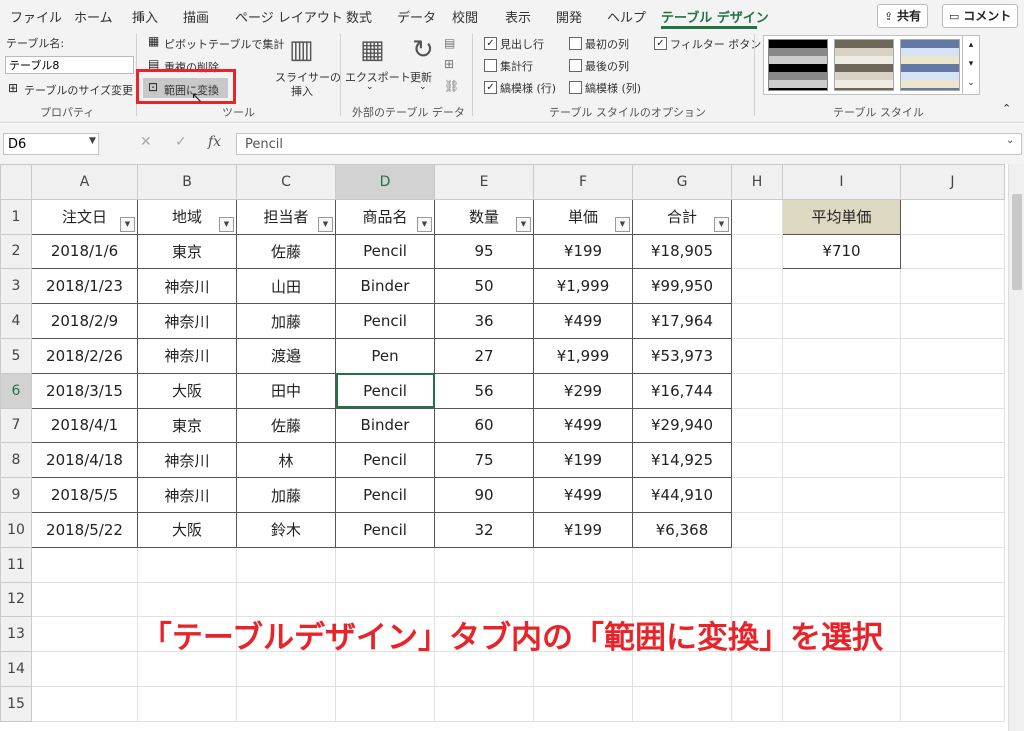  Describe the element at coordinates (682, 251) in the screenshot. I see `table-cell: ¥18,905` at that location.